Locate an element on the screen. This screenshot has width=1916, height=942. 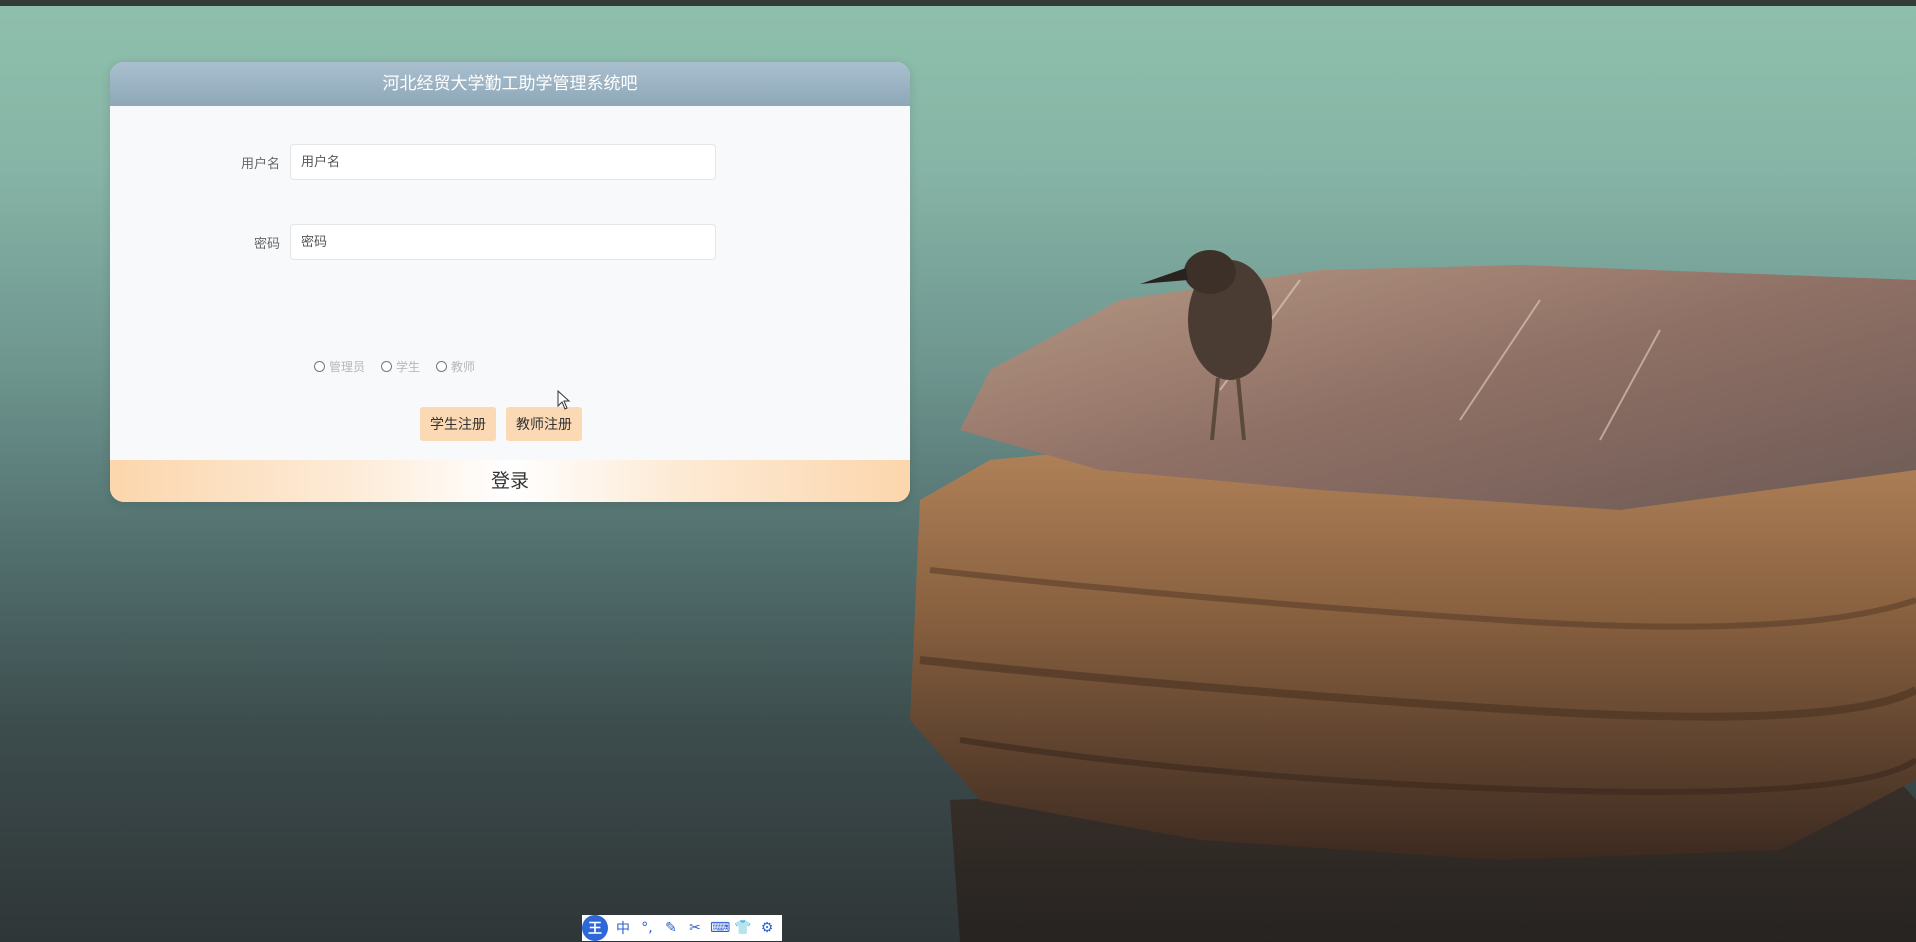
username-label: 用户名 is located at coordinates (260, 164).